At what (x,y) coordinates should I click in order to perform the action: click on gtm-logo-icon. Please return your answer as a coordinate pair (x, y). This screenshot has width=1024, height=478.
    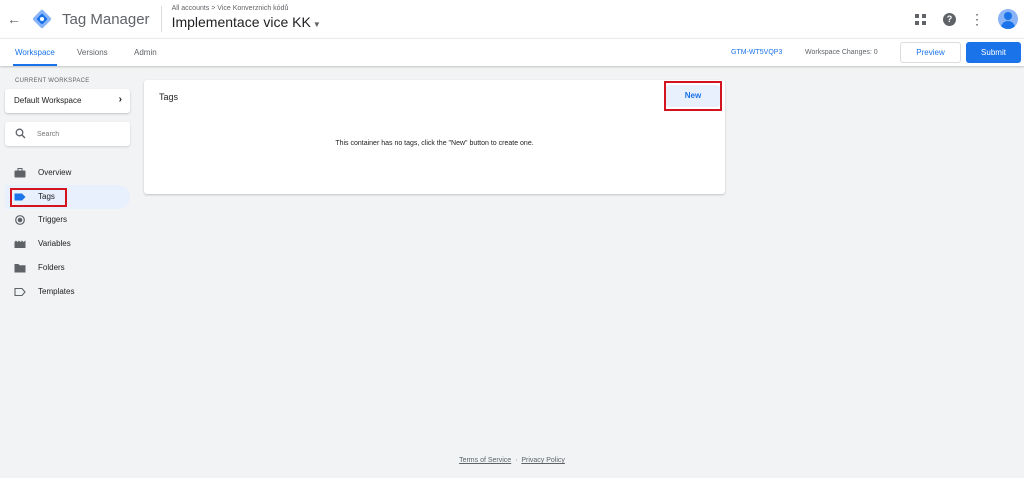
    Looking at the image, I should click on (42, 19).